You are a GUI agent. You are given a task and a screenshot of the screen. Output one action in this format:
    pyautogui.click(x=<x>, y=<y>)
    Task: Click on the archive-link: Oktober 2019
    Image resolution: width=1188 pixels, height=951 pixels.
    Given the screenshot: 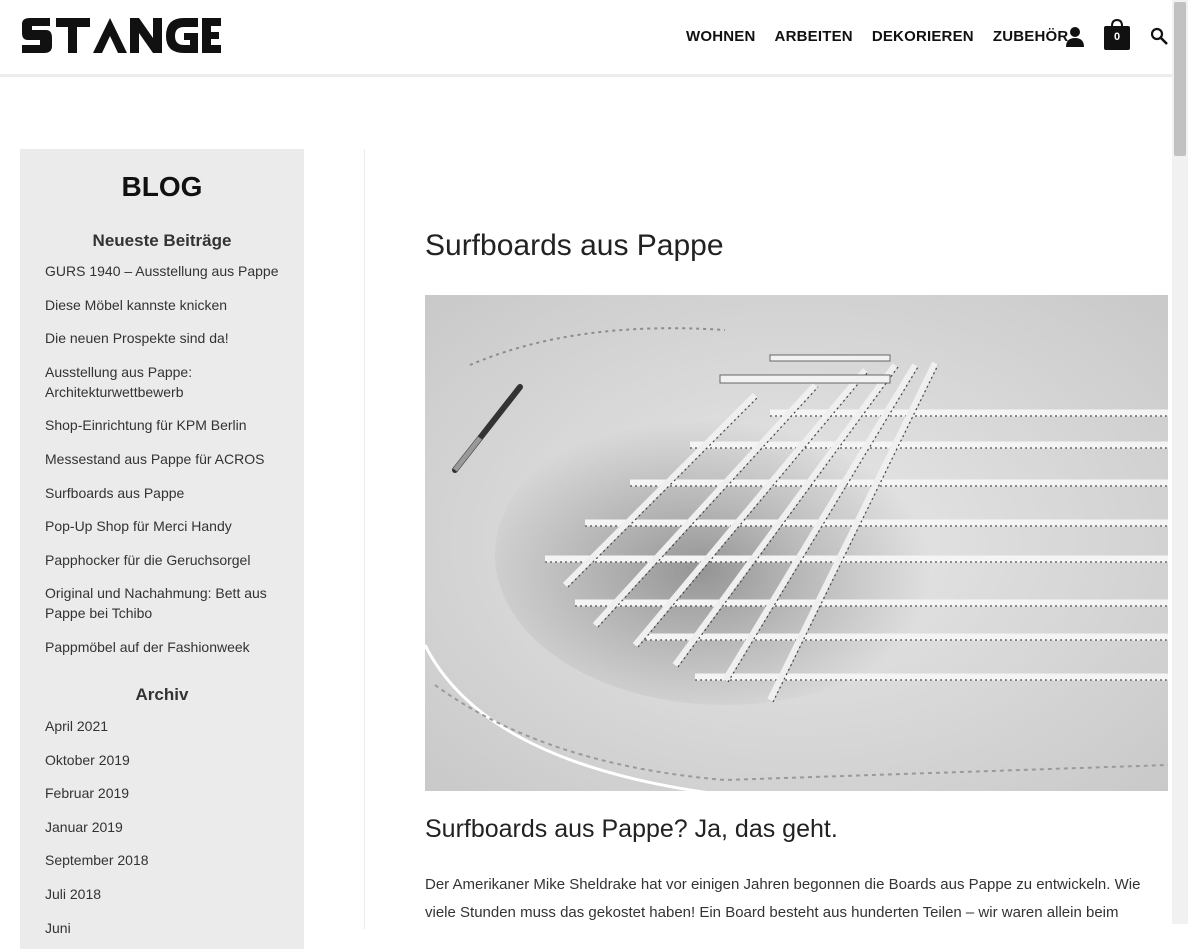 What is the action you would take?
    pyautogui.click(x=165, y=760)
    